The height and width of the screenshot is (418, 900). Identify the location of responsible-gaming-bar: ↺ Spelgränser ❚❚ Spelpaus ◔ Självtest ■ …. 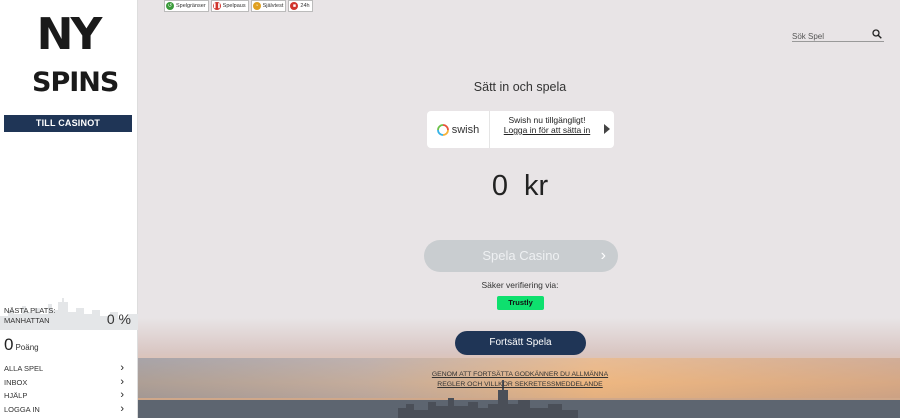
(238, 6).